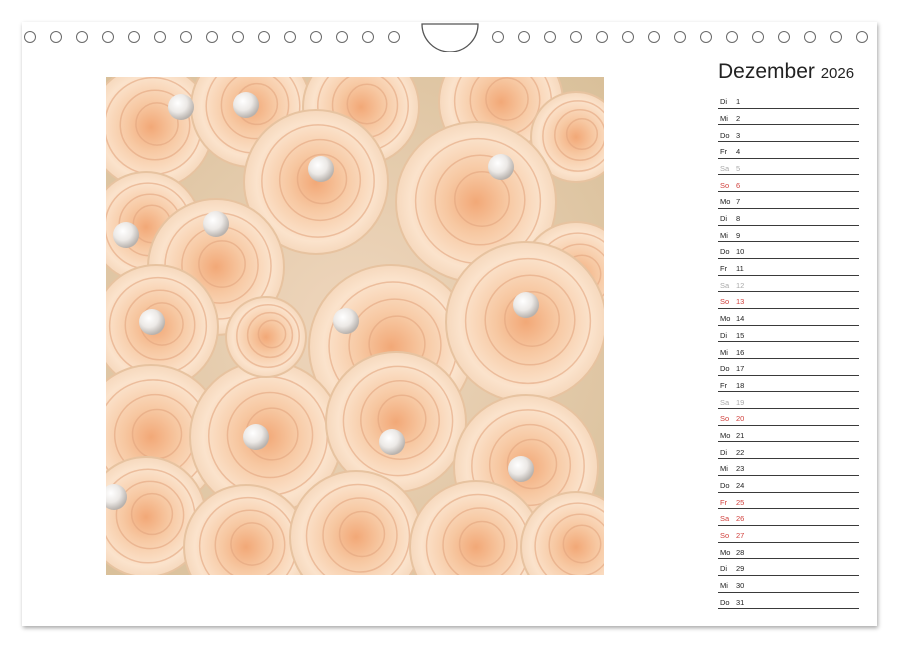 The height and width of the screenshot is (648, 899). Describe the element at coordinates (738, 102) in the screenshot. I see `day-number: 1` at that location.